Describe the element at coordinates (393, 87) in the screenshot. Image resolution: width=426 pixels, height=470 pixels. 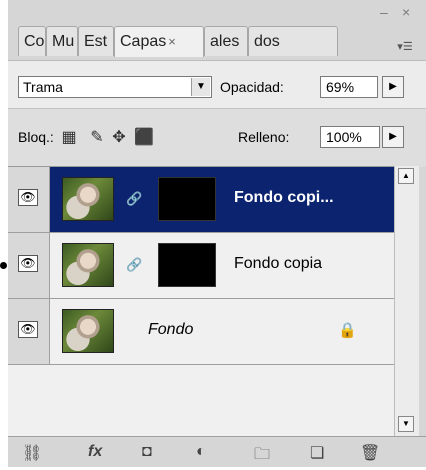
I see `opacity-slider-button: ▶` at that location.